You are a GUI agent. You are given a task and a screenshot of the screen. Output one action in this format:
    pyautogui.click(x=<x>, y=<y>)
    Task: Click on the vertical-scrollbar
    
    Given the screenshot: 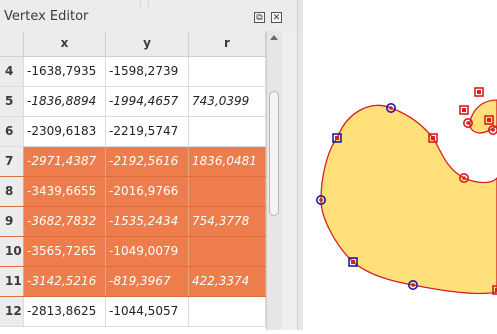 What is the action you would take?
    pyautogui.click(x=274, y=180)
    